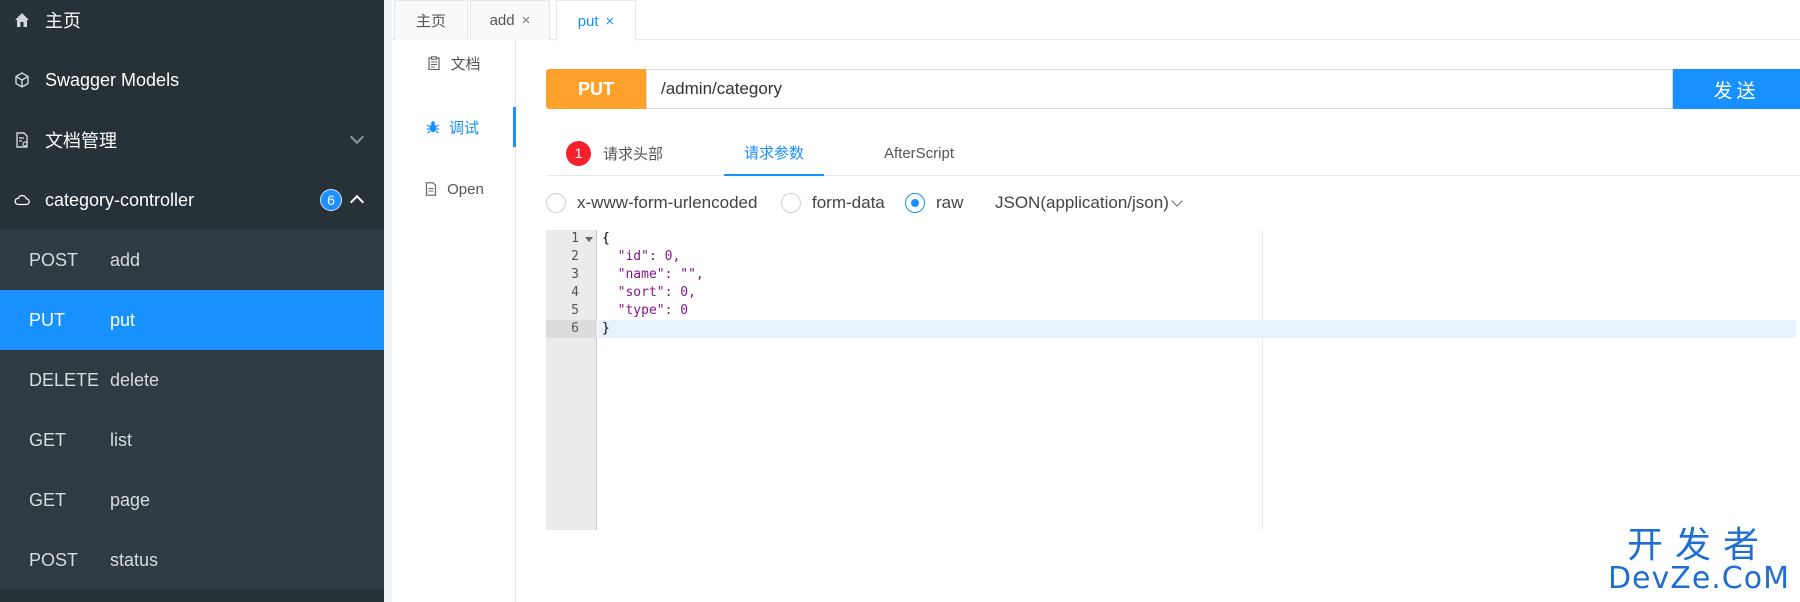 This screenshot has width=1800, height=602. I want to click on endpoint-name: delete, so click(135, 379).